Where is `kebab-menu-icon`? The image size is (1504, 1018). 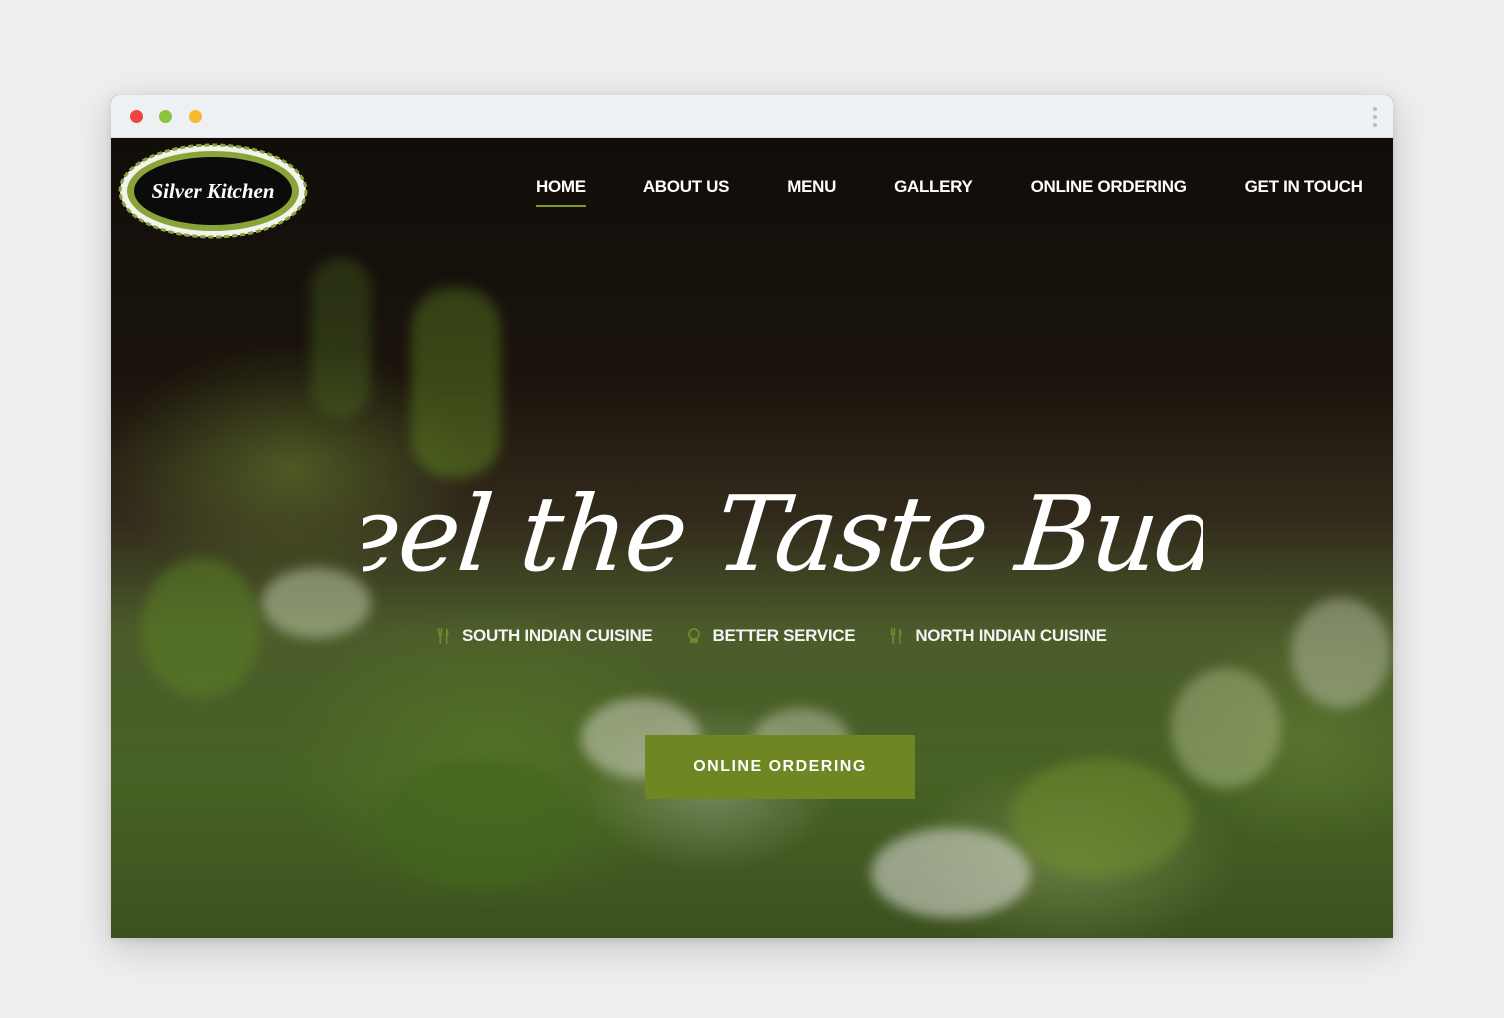 kebab-menu-icon is located at coordinates (1375, 117).